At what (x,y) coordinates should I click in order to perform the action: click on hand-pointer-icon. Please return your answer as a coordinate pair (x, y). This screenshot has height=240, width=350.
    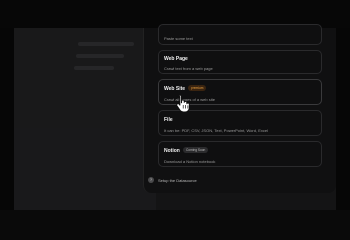
    Looking at the image, I should click on (183, 103).